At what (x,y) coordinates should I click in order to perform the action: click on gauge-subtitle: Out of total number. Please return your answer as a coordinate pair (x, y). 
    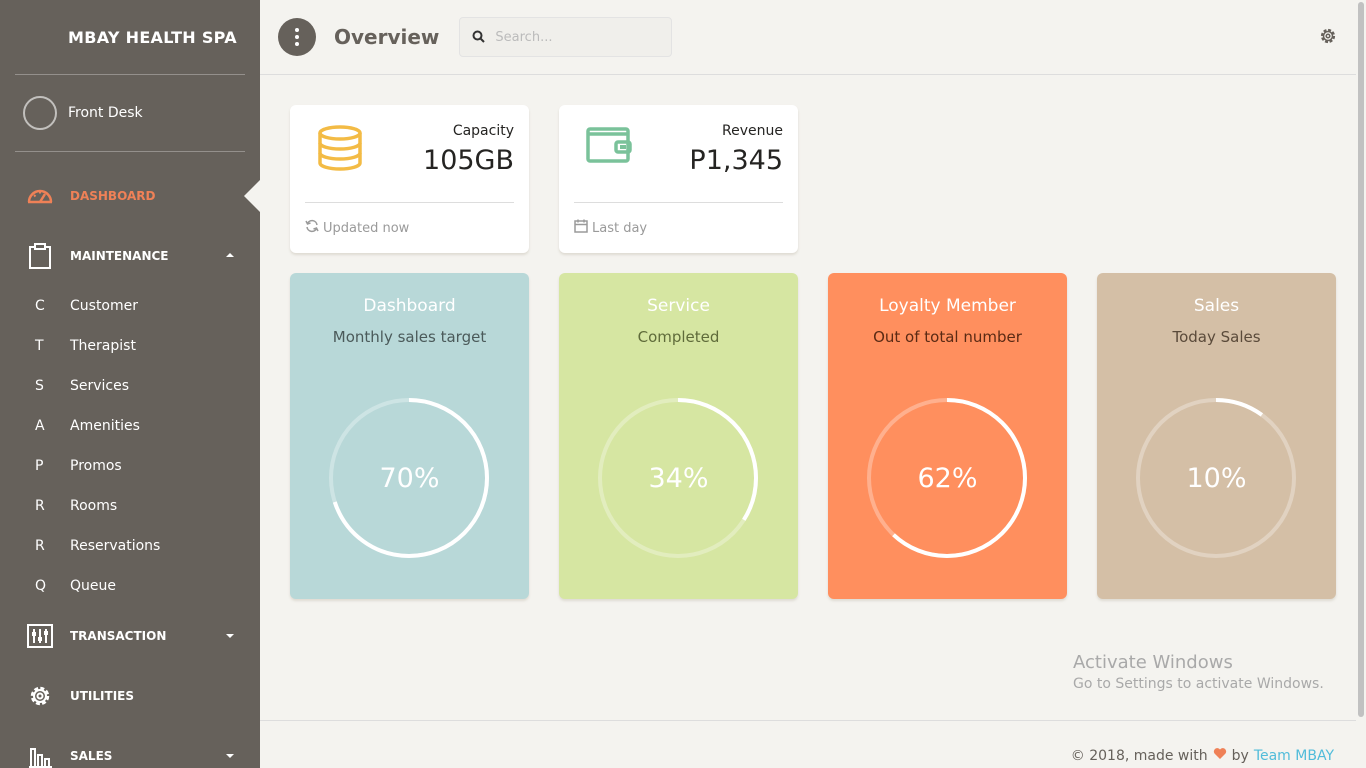
    Looking at the image, I should click on (947, 337).